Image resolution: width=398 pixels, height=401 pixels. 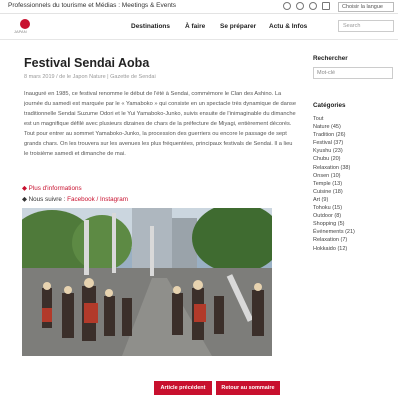 What do you see at coordinates (334, 240) in the screenshot?
I see `category-item: Relaxation (7)` at bounding box center [334, 240].